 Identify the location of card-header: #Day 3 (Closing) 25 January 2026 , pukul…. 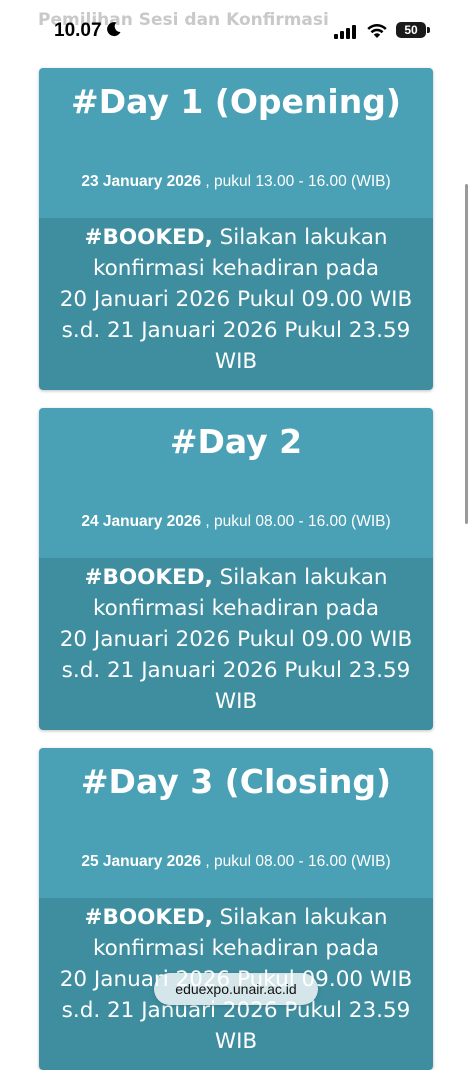
(236, 823).